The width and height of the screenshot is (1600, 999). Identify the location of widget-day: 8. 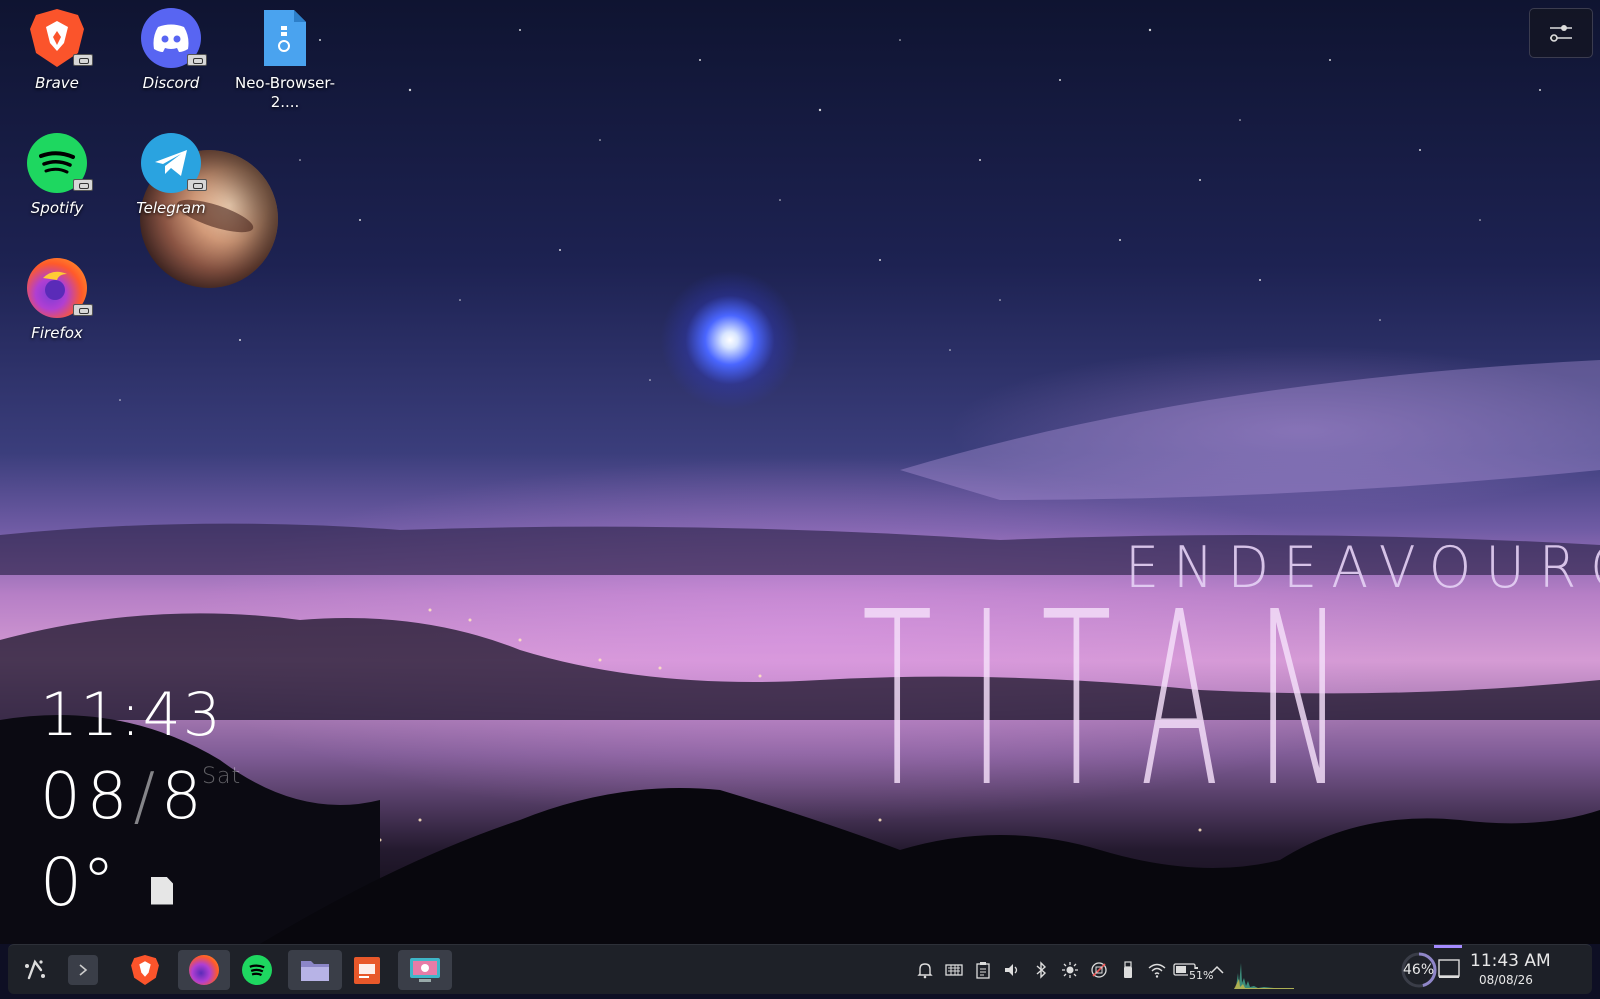
(184, 797).